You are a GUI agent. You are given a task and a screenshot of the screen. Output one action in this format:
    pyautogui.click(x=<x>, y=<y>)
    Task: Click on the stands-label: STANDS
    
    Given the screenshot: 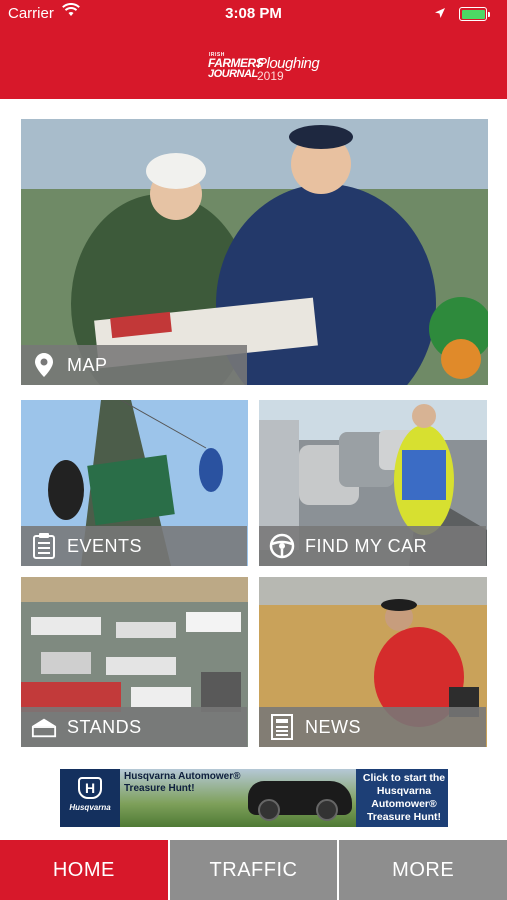 What is the action you would take?
    pyautogui.click(x=104, y=726)
    